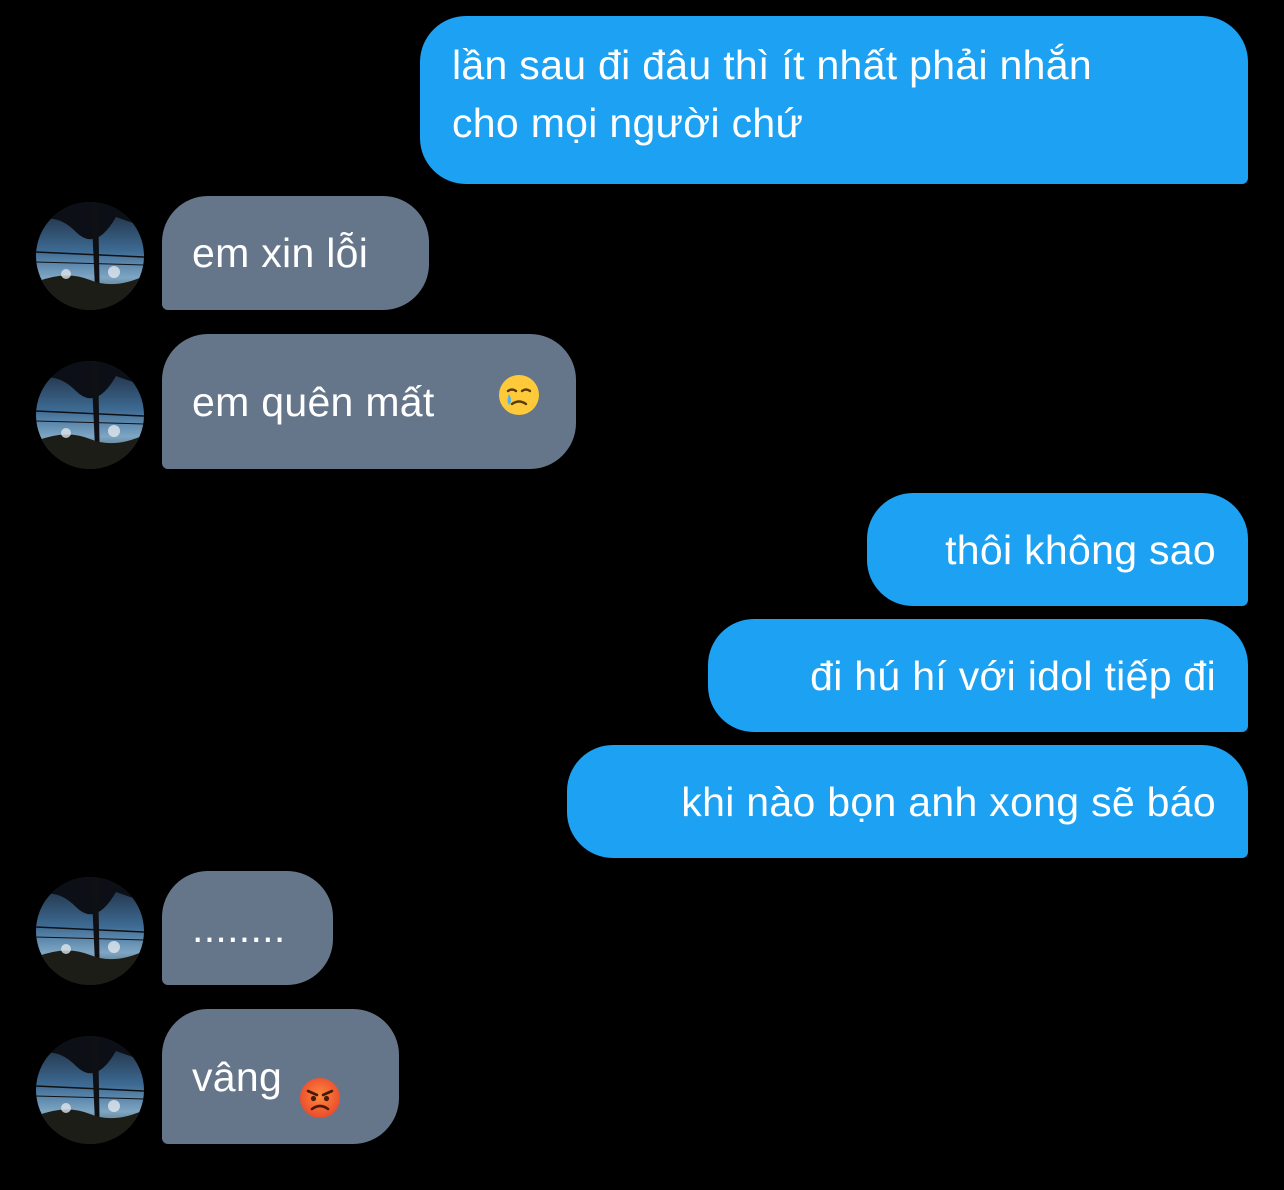 This screenshot has height=1190, width=1284. Describe the element at coordinates (333, 1077) in the screenshot. I see `angry-face-icon` at that location.